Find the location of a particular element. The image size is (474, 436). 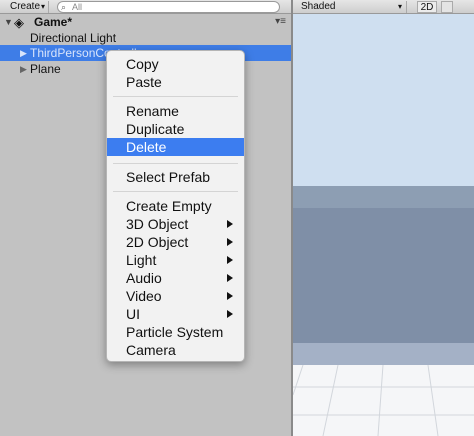

scene-lighting-toggle is located at coordinates (447, 7).